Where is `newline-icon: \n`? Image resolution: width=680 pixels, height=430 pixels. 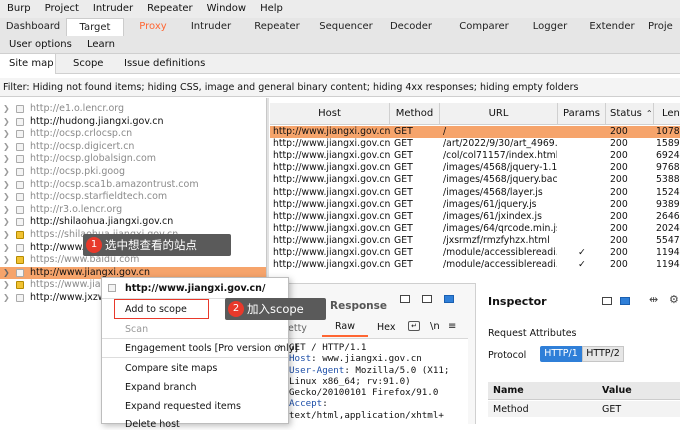 newline-icon: \n is located at coordinates (435, 326).